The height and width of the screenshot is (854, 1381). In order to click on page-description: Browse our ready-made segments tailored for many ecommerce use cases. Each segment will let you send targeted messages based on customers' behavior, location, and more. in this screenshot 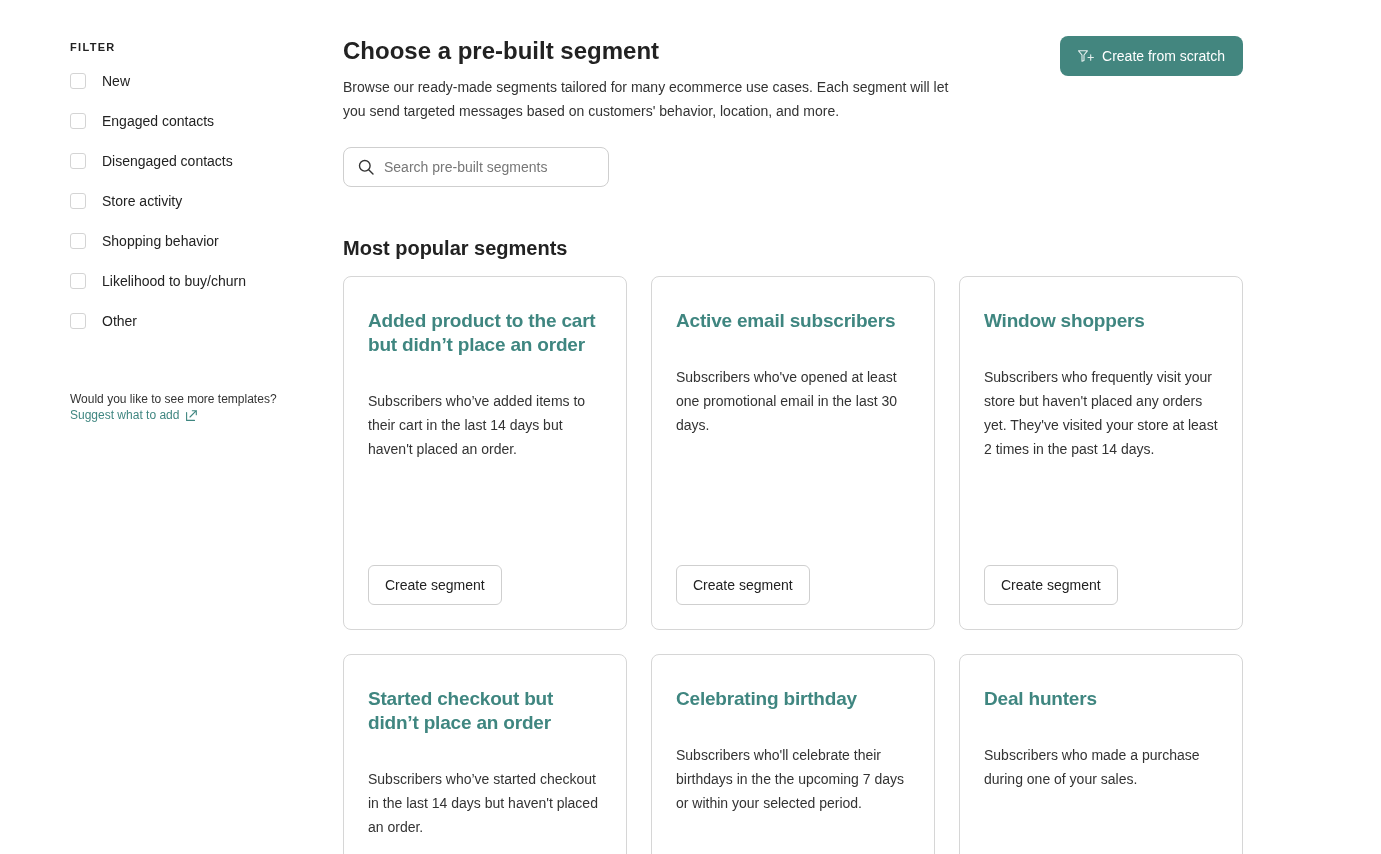, I will do `click(646, 99)`.